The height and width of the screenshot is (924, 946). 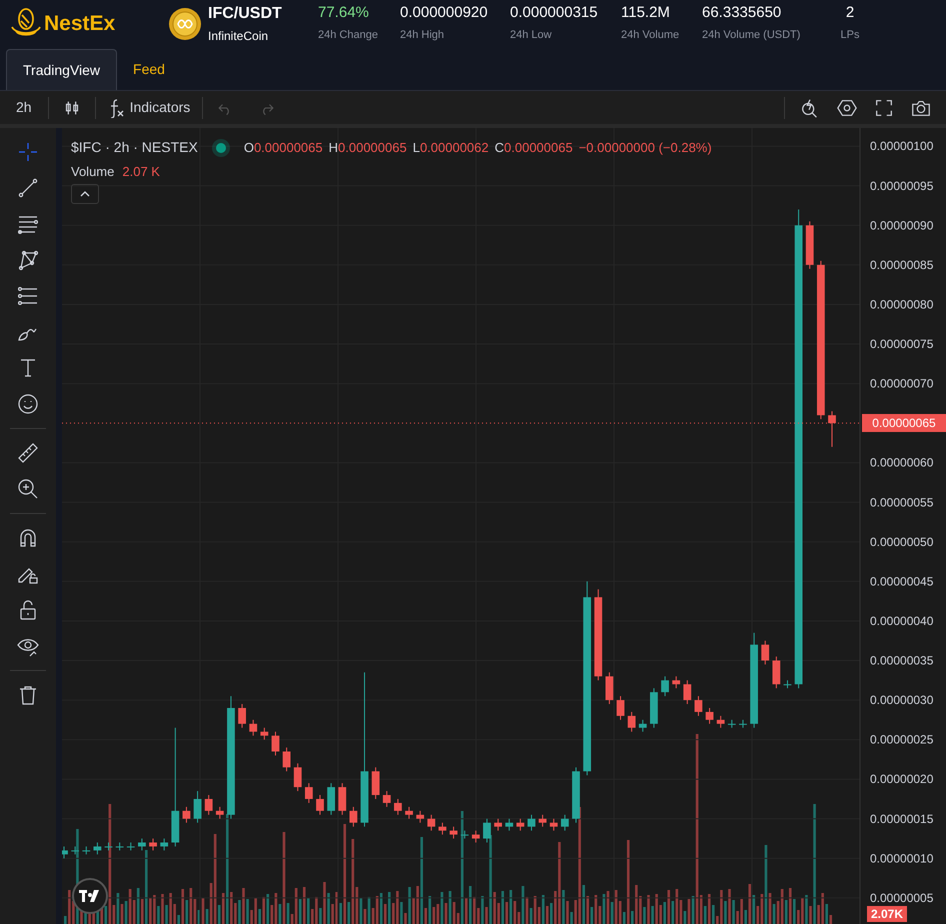 I want to click on current-price-badge: 0.00000065, so click(x=904, y=423).